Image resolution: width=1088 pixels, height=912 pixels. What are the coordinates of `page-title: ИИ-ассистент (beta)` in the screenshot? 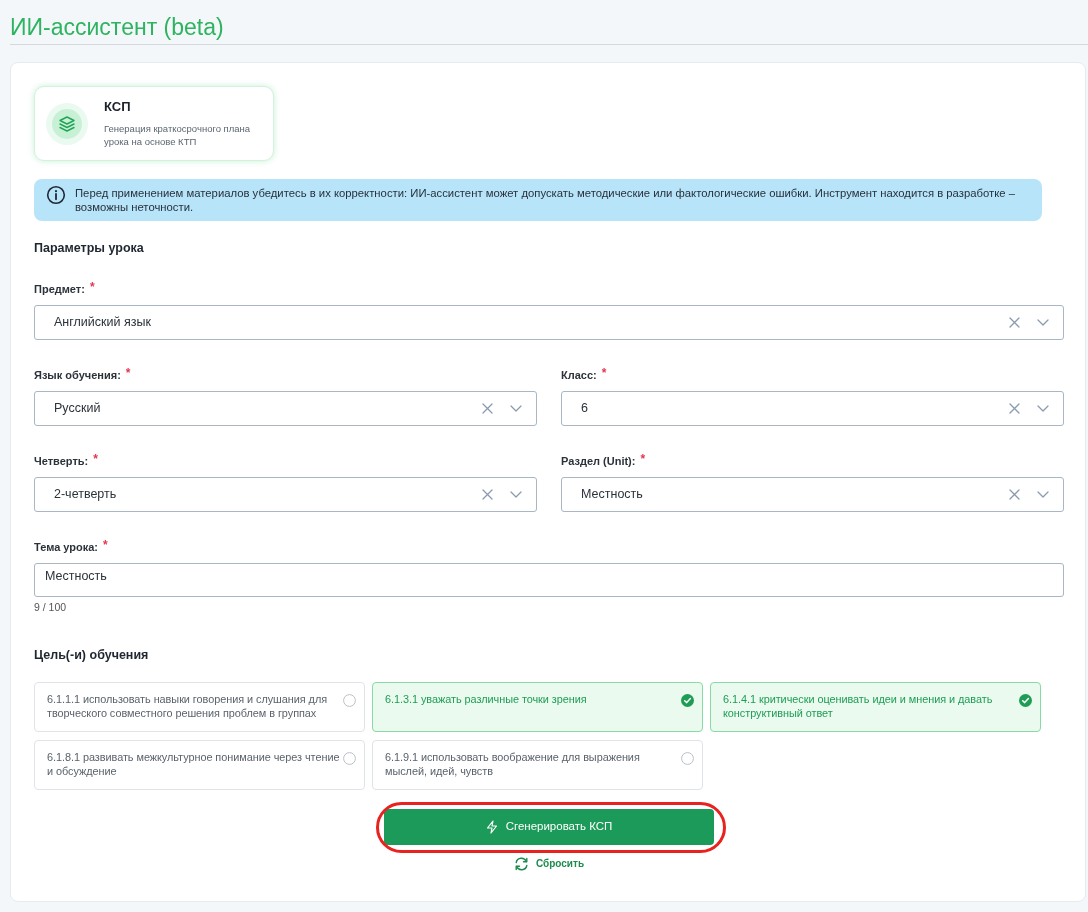 It's located at (117, 27).